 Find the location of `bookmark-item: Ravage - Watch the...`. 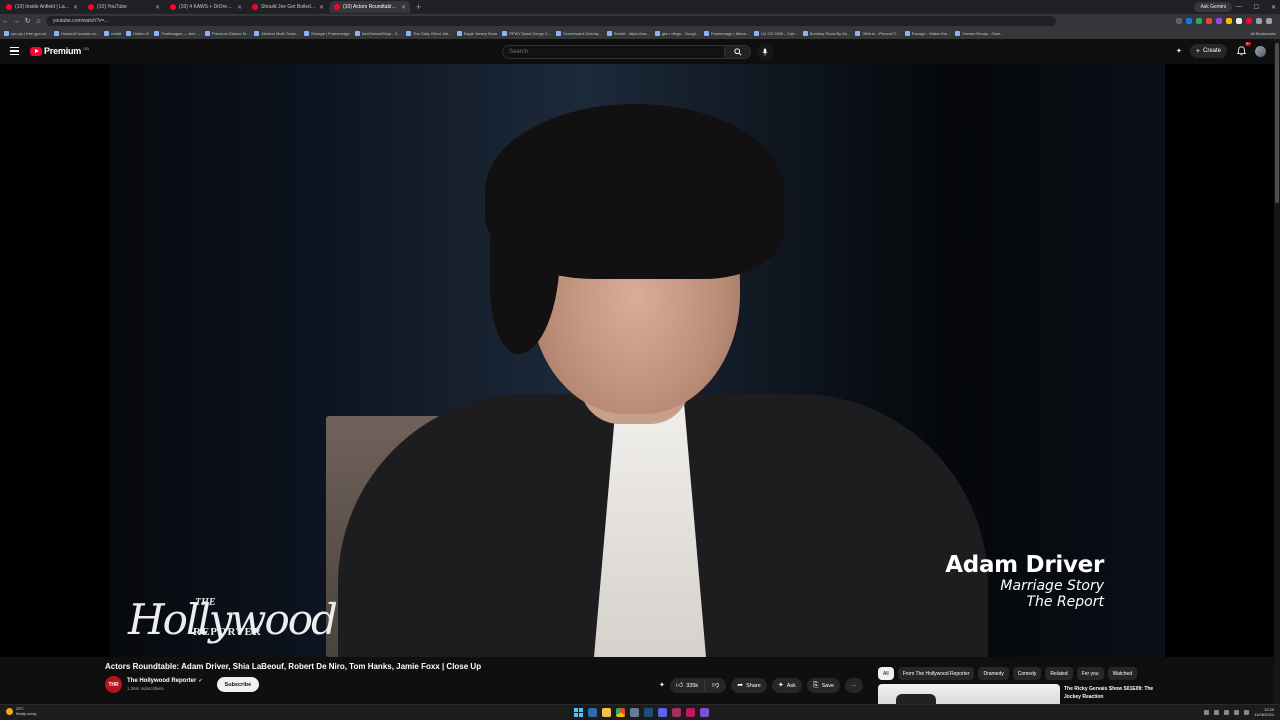

bookmark-item: Ravage - Watch the... is located at coordinates (927, 33).